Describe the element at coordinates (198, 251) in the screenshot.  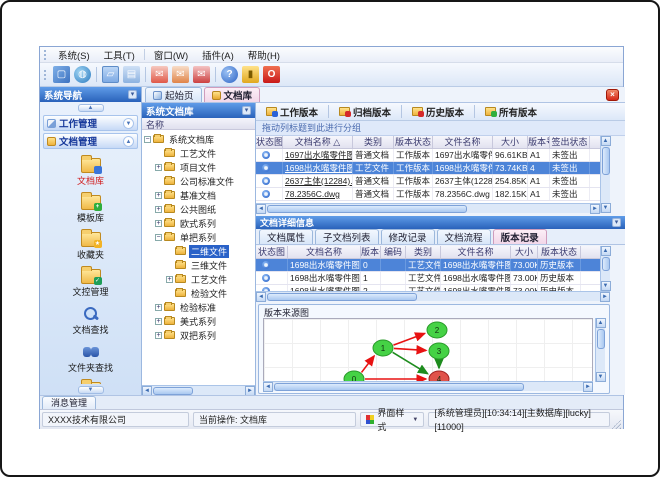
I see `tree-item-二维文件: 二维文件` at that location.